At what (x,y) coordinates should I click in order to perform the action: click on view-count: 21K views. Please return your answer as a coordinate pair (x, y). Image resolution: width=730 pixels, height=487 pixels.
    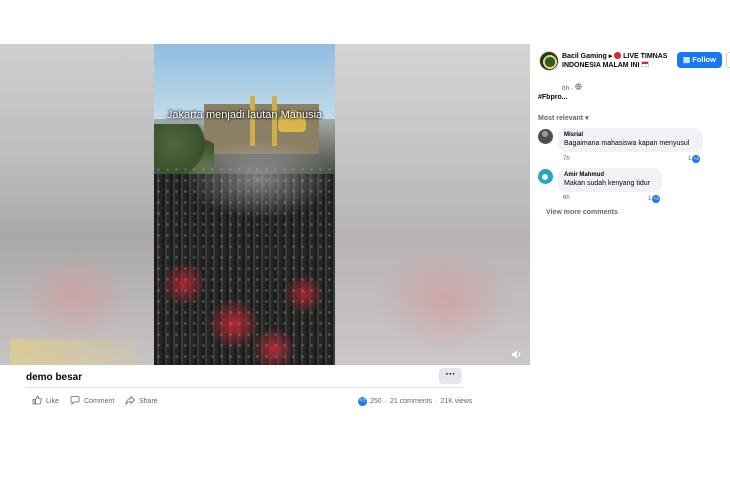
    Looking at the image, I should click on (456, 401).